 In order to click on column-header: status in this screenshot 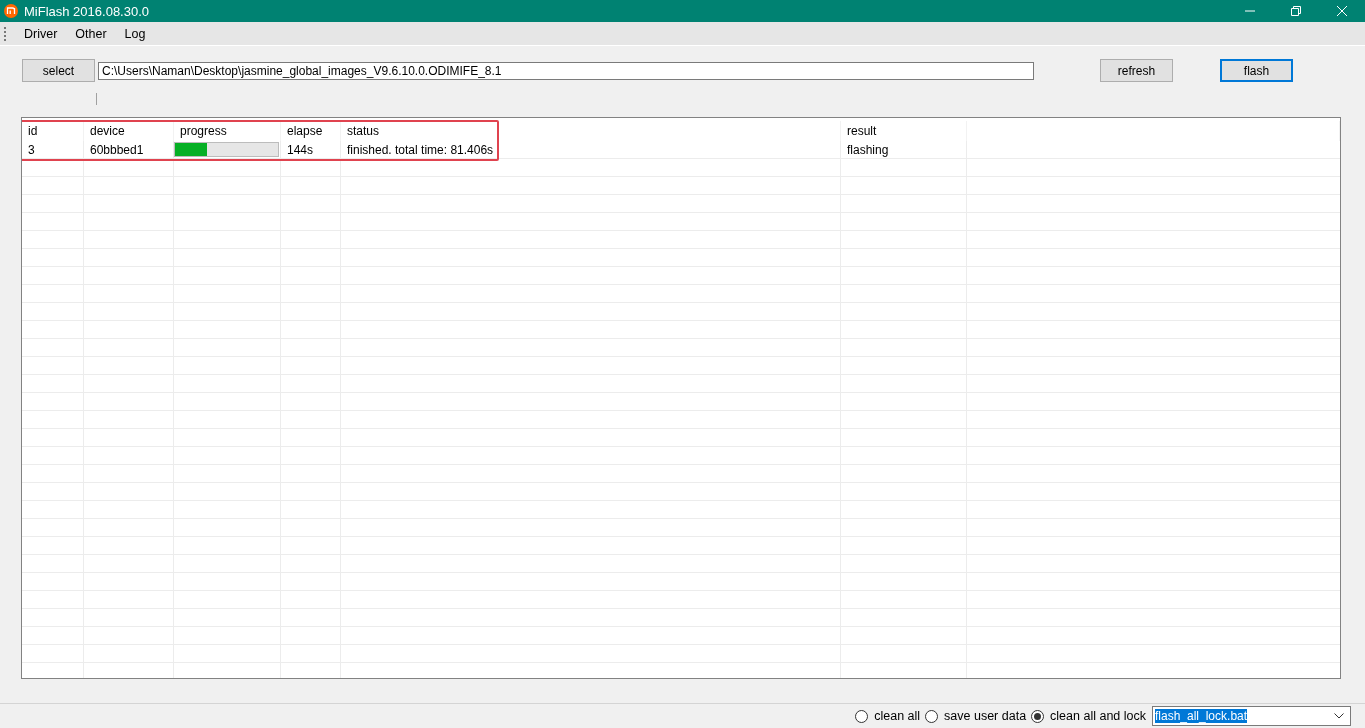, I will do `click(591, 131)`.